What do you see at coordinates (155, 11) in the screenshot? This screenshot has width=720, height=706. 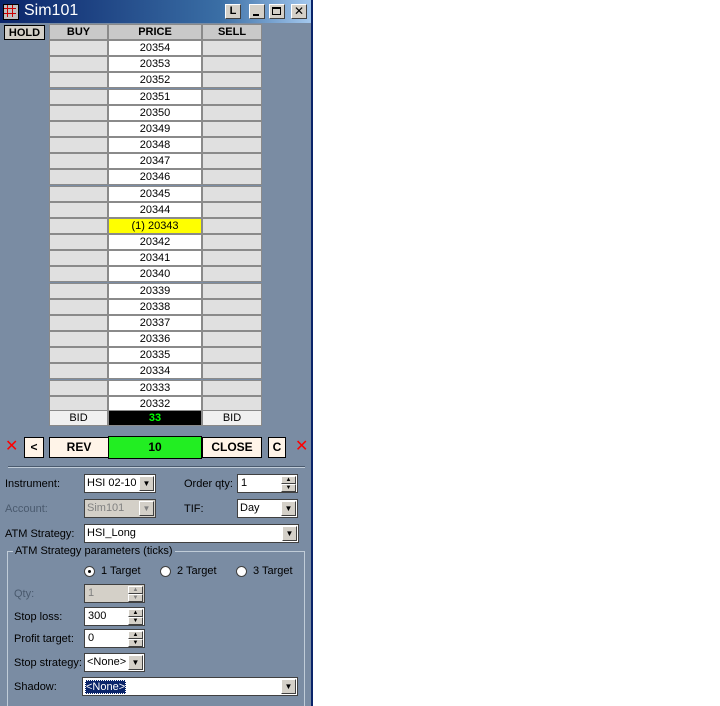 I see `title-bar: Sim101 L ✕` at bounding box center [155, 11].